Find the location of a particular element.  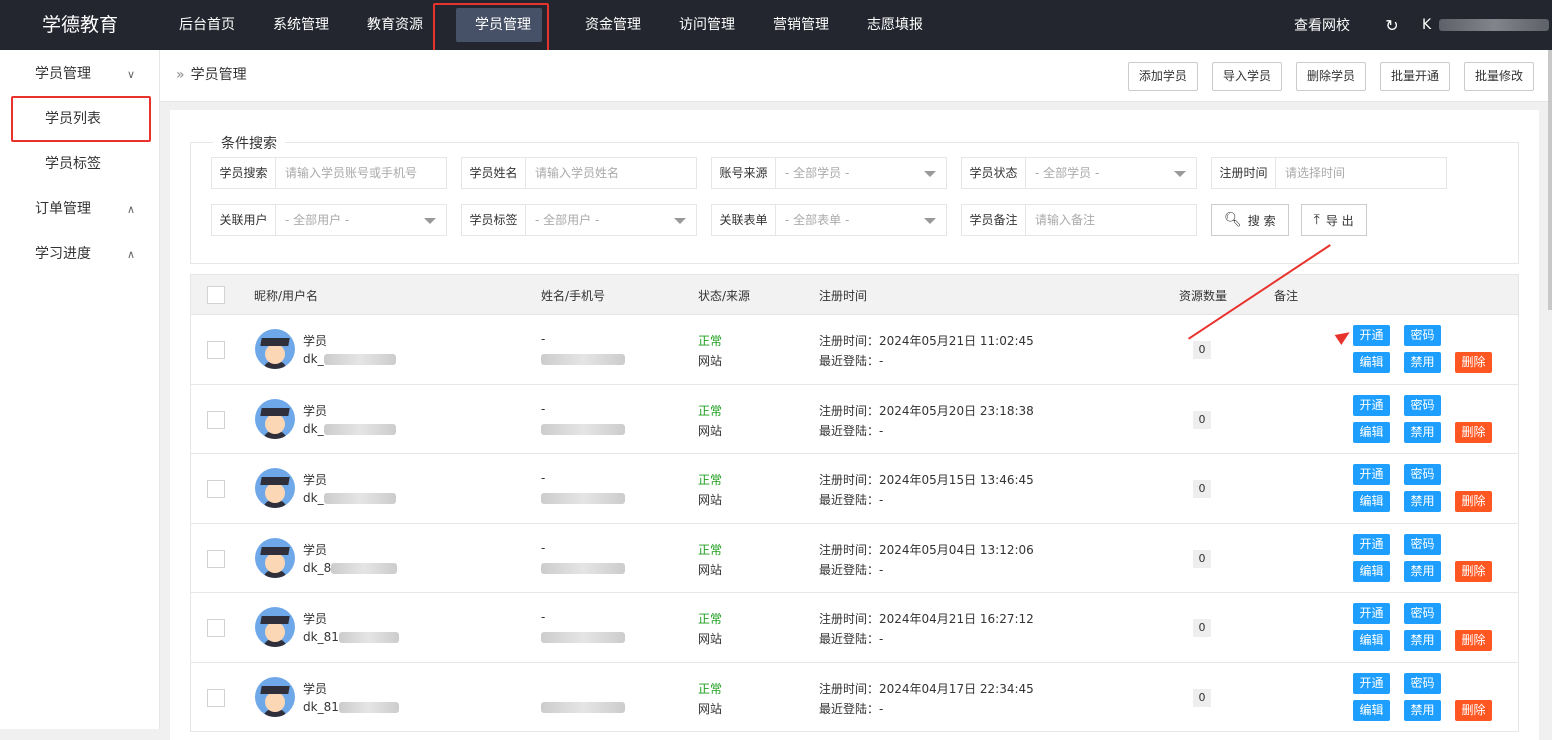

refresh-icon: ↻ is located at coordinates (1392, 25).